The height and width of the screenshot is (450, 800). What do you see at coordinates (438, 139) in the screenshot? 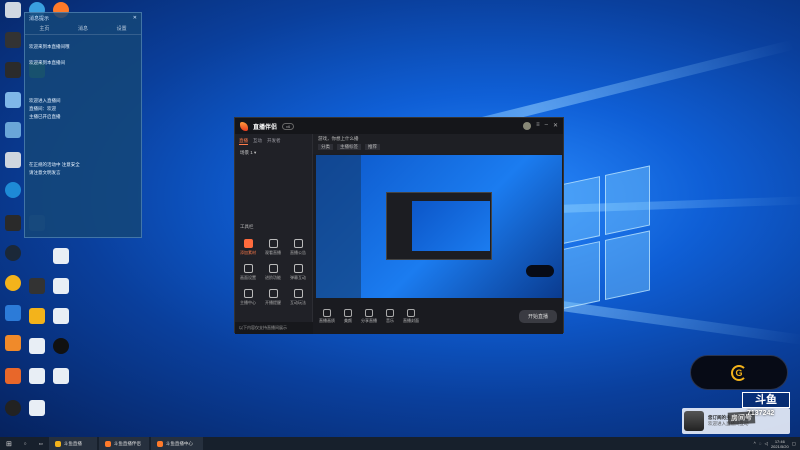
I see `stream-title: 游戏，你想上什么播` at bounding box center [438, 139].